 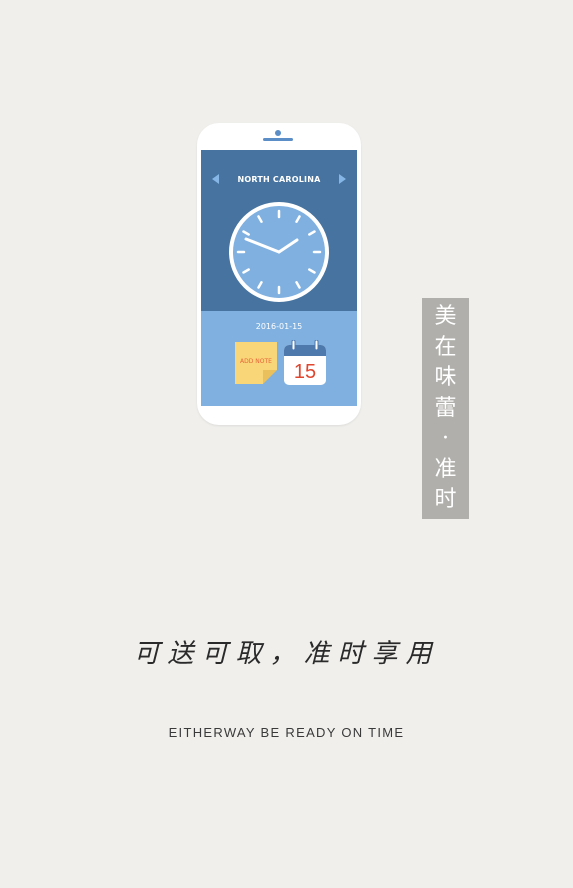 I want to click on badge-char: ·, so click(x=445, y=438).